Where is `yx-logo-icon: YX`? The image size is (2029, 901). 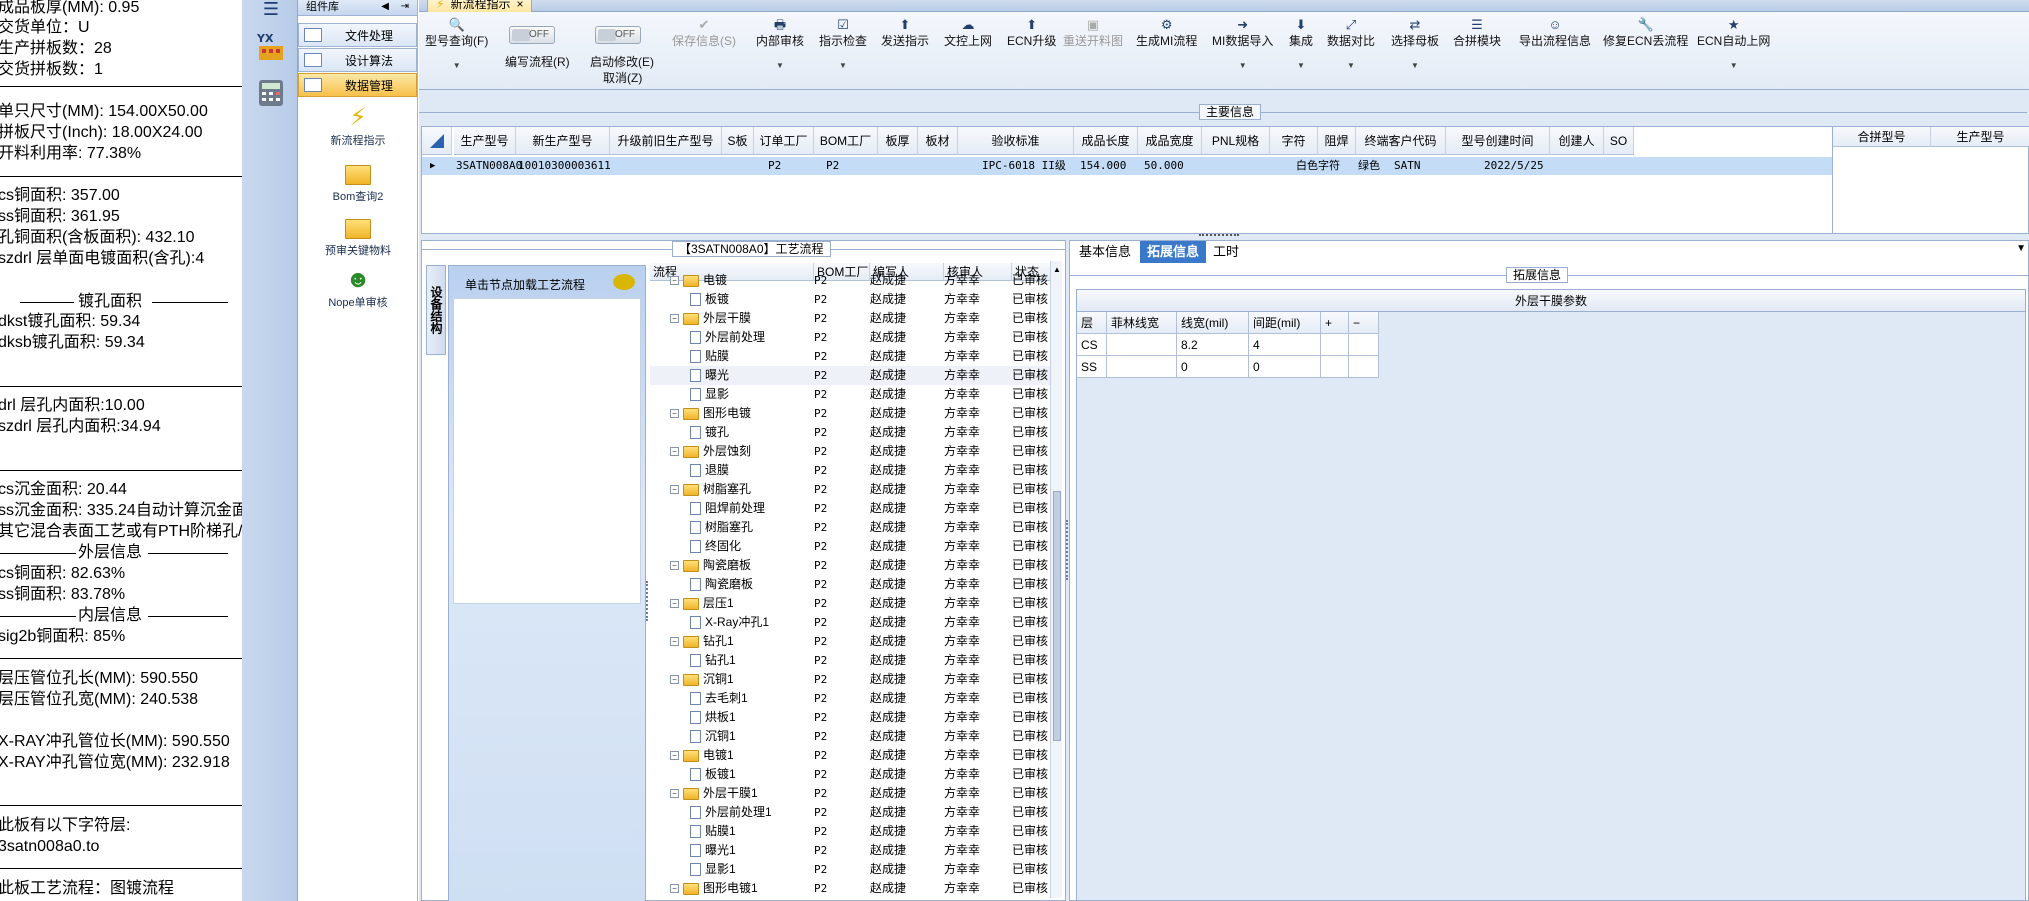 yx-logo-icon: YX is located at coordinates (271, 47).